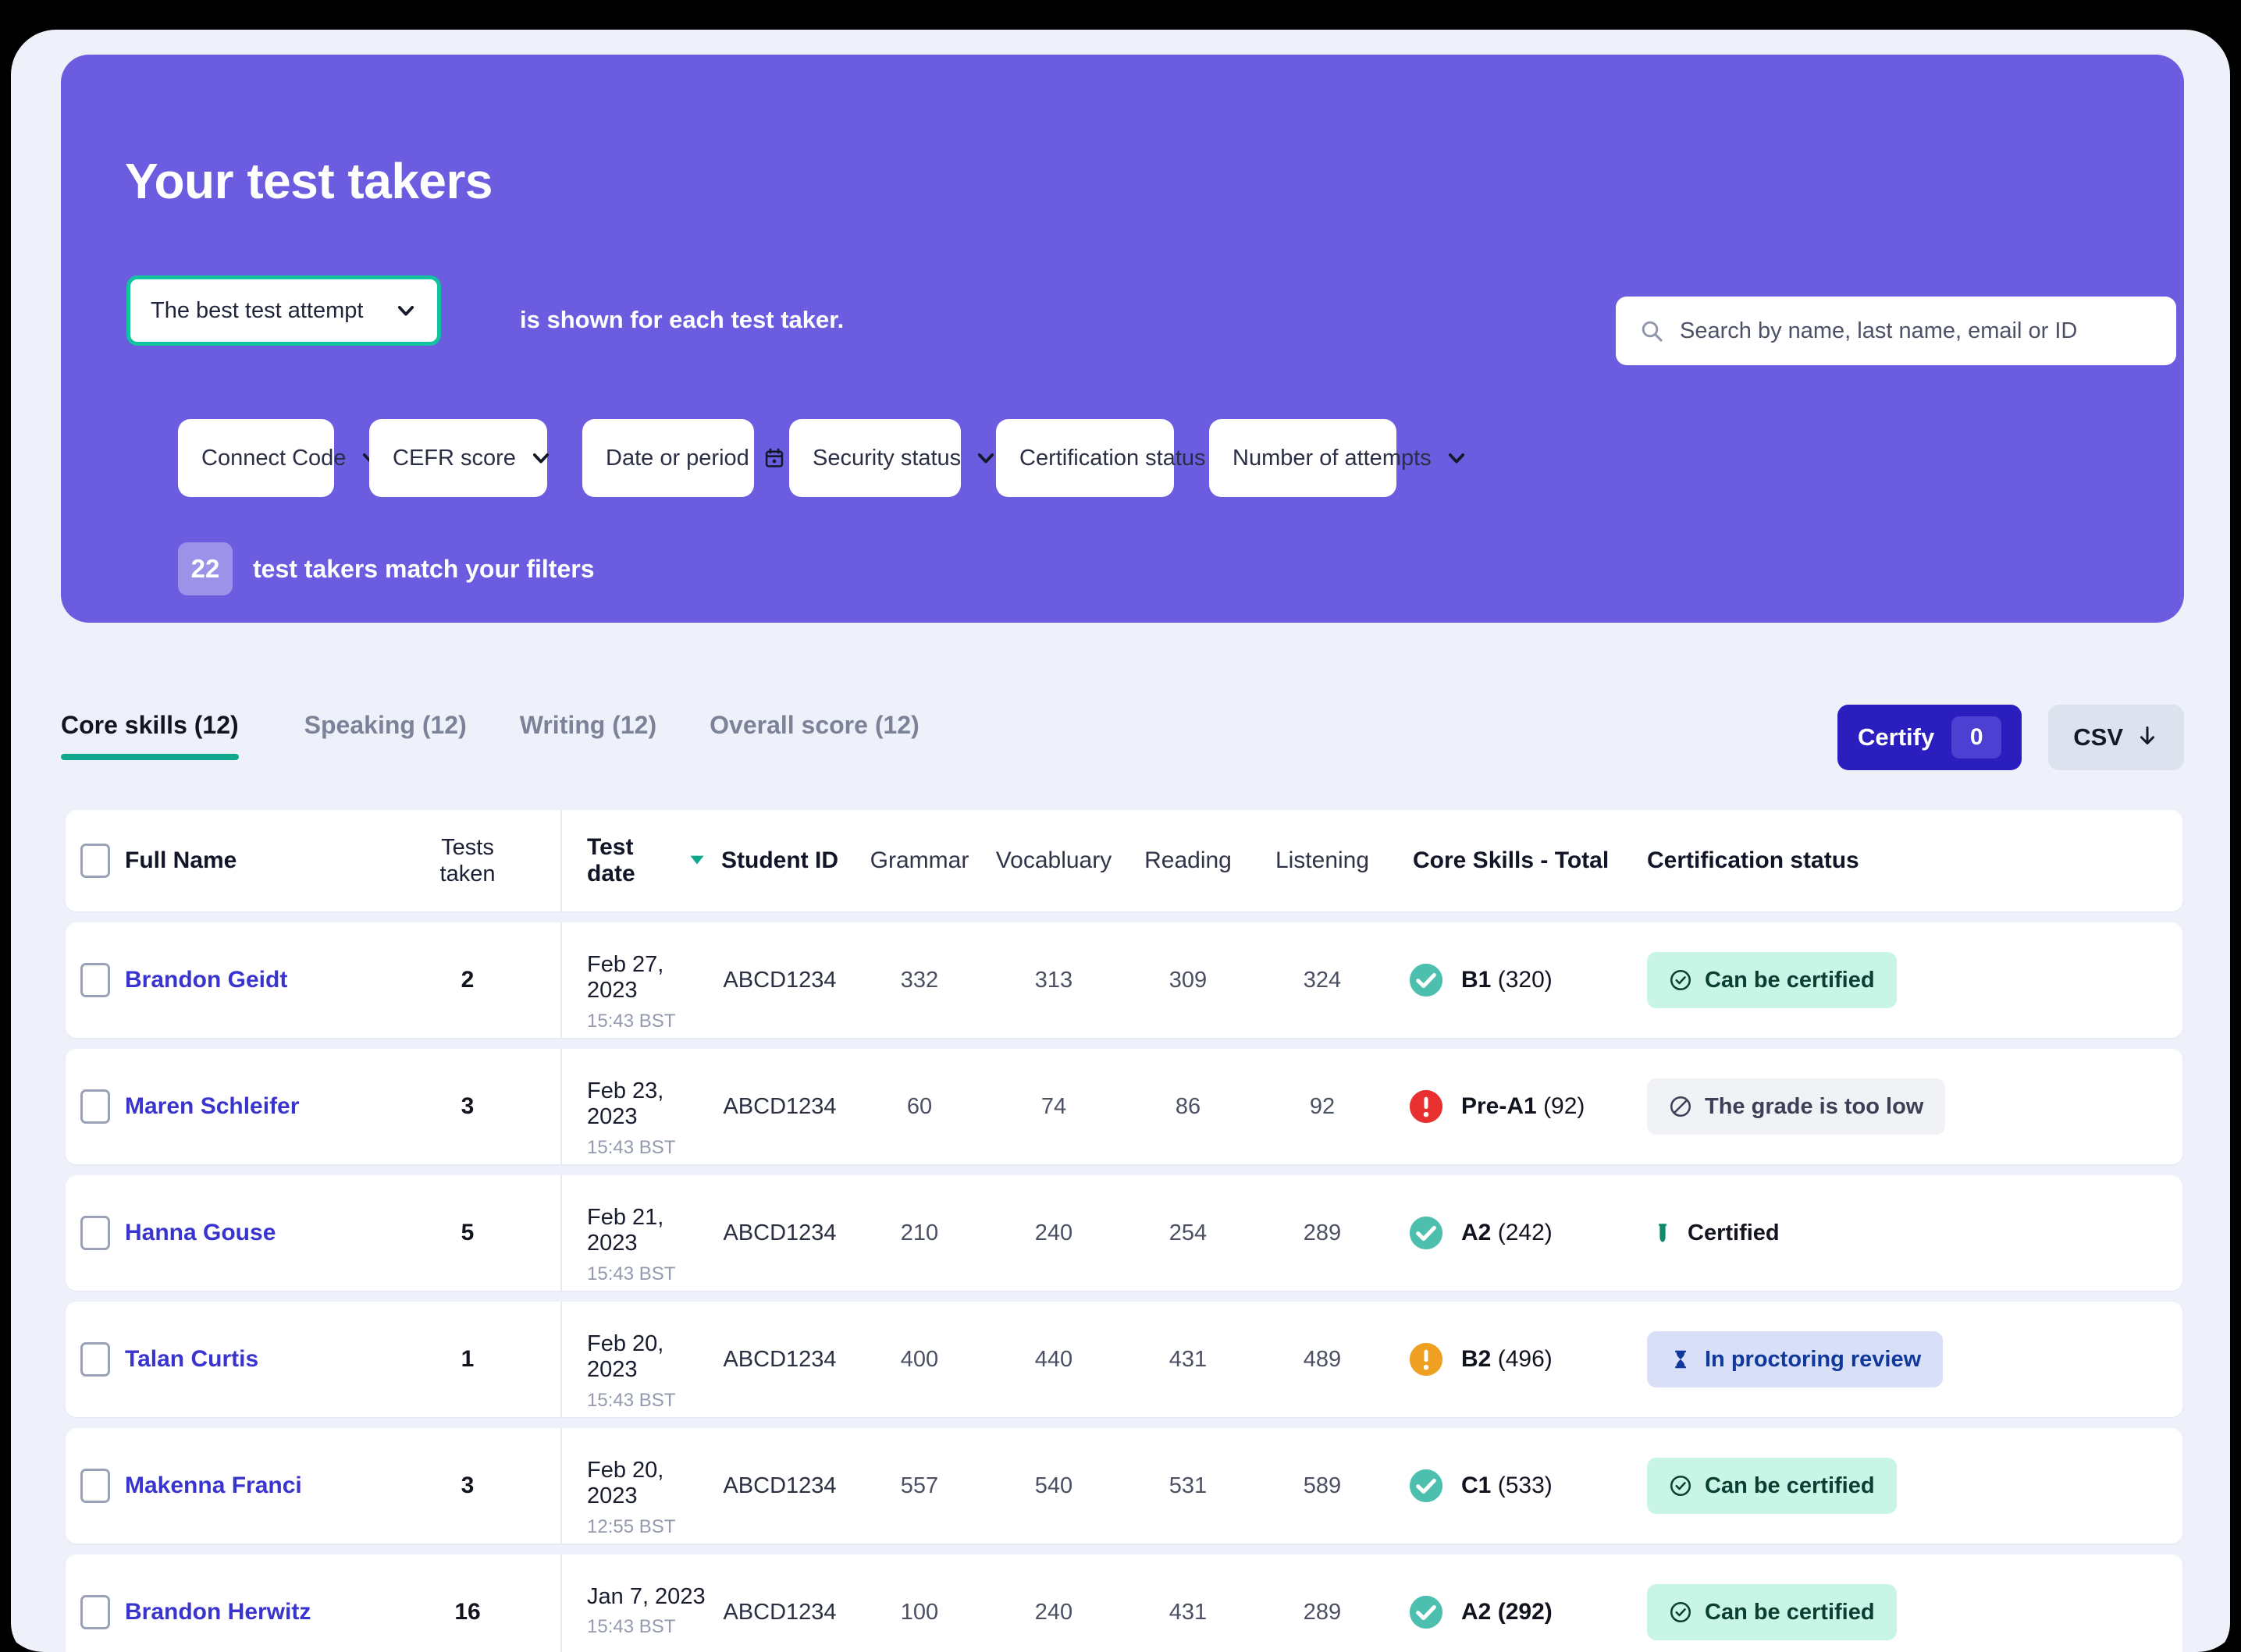 This screenshot has height=1652, width=2241. I want to click on csv-label: CSV, so click(2098, 737).